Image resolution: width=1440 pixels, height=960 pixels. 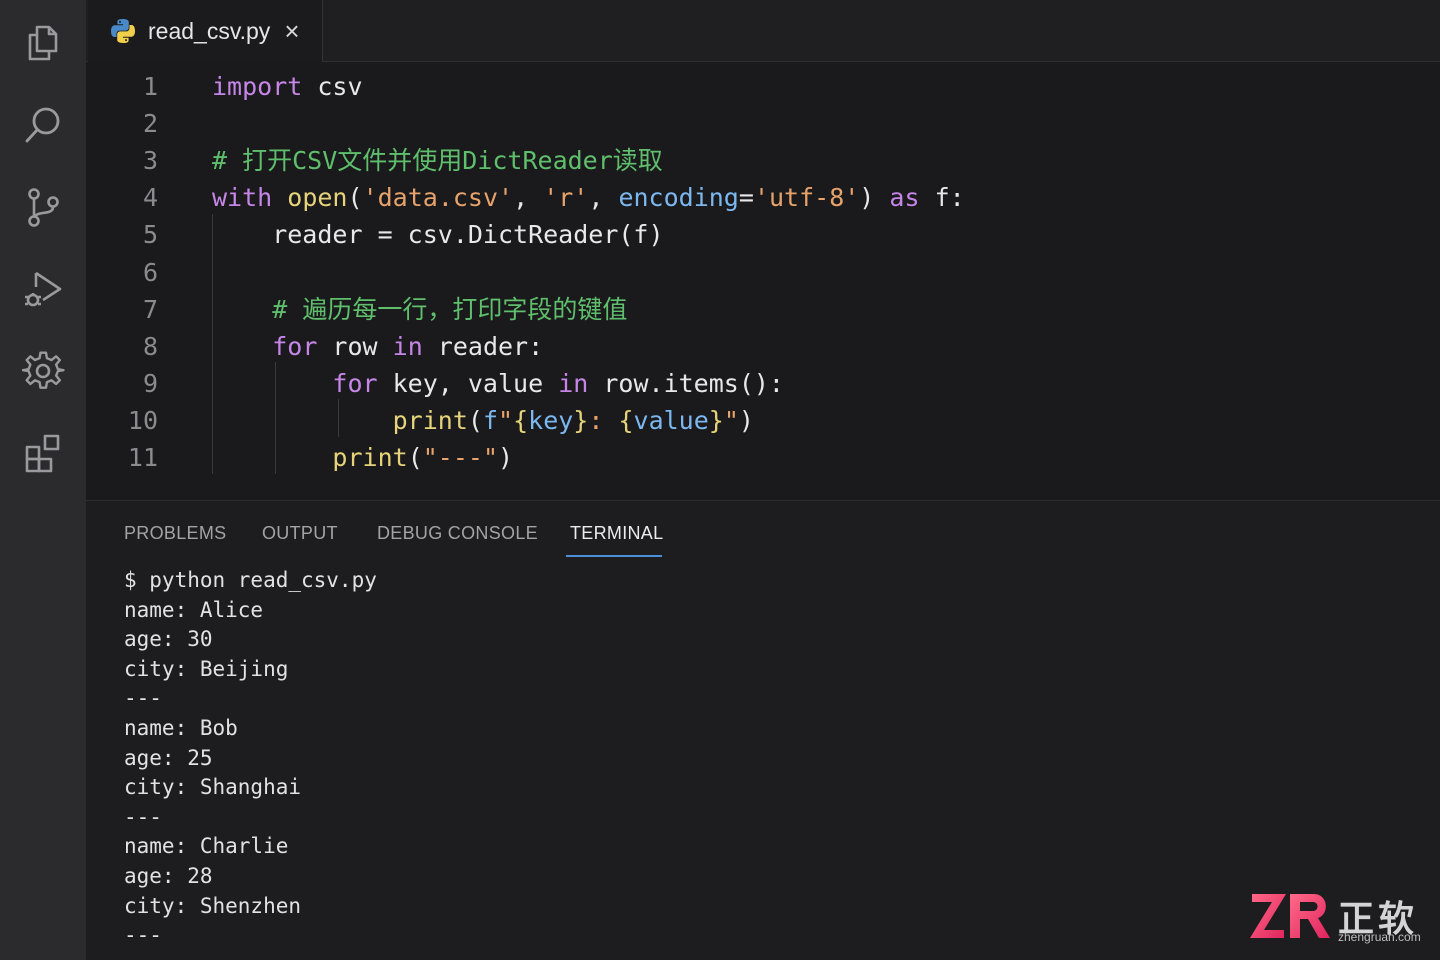 What do you see at coordinates (43, 289) in the screenshot?
I see `run-debug-icon` at bounding box center [43, 289].